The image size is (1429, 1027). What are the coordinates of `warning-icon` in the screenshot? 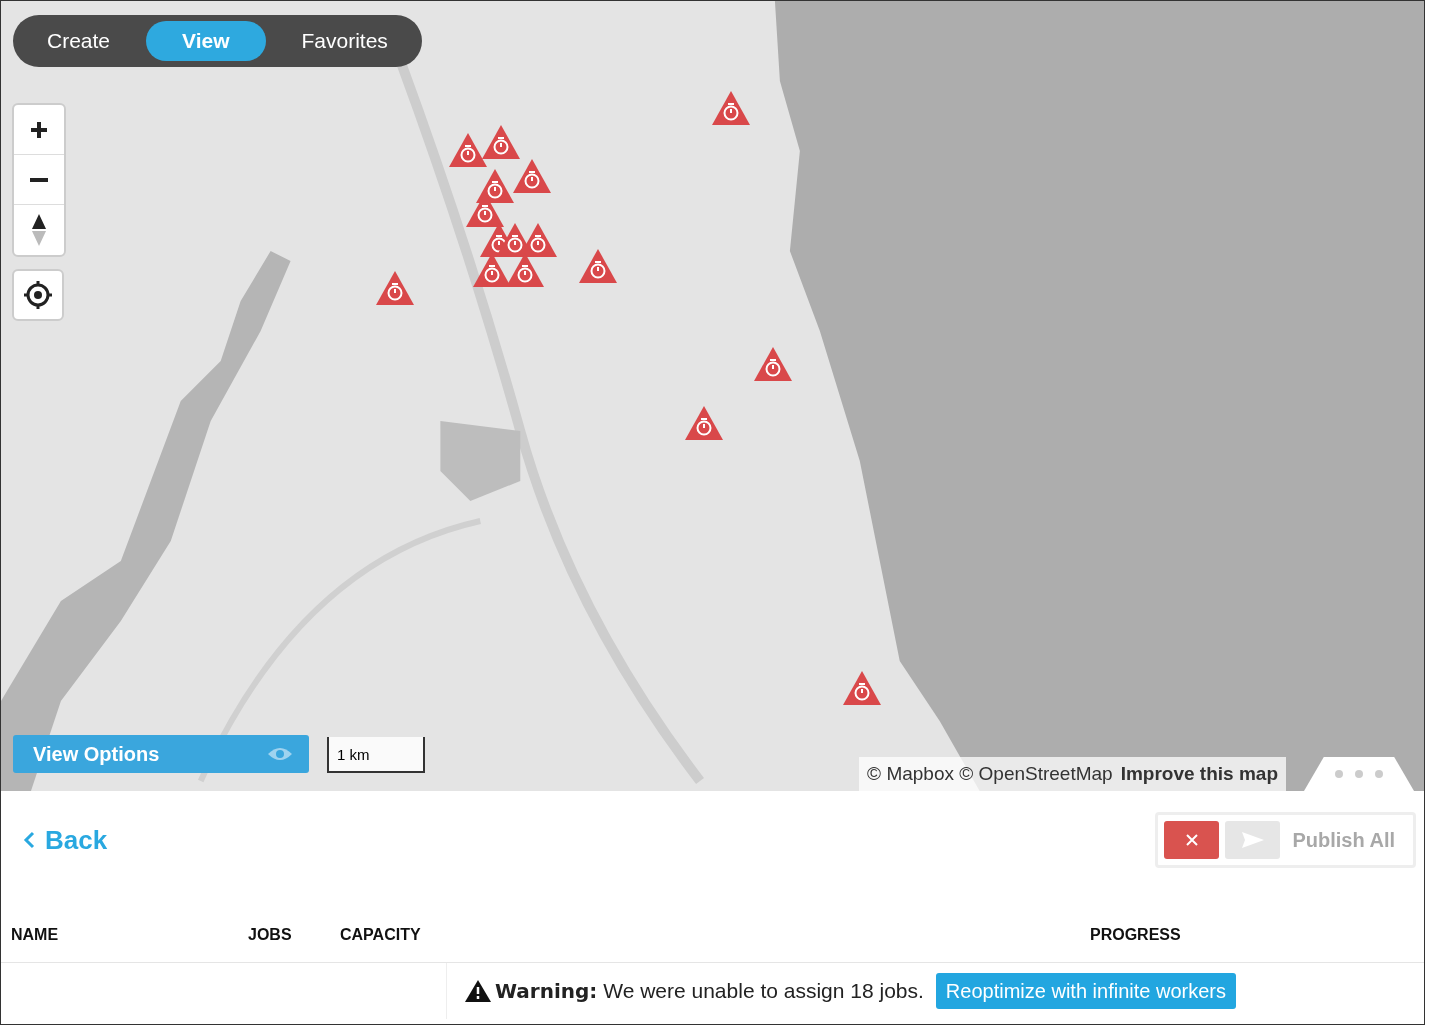 It's located at (478, 991).